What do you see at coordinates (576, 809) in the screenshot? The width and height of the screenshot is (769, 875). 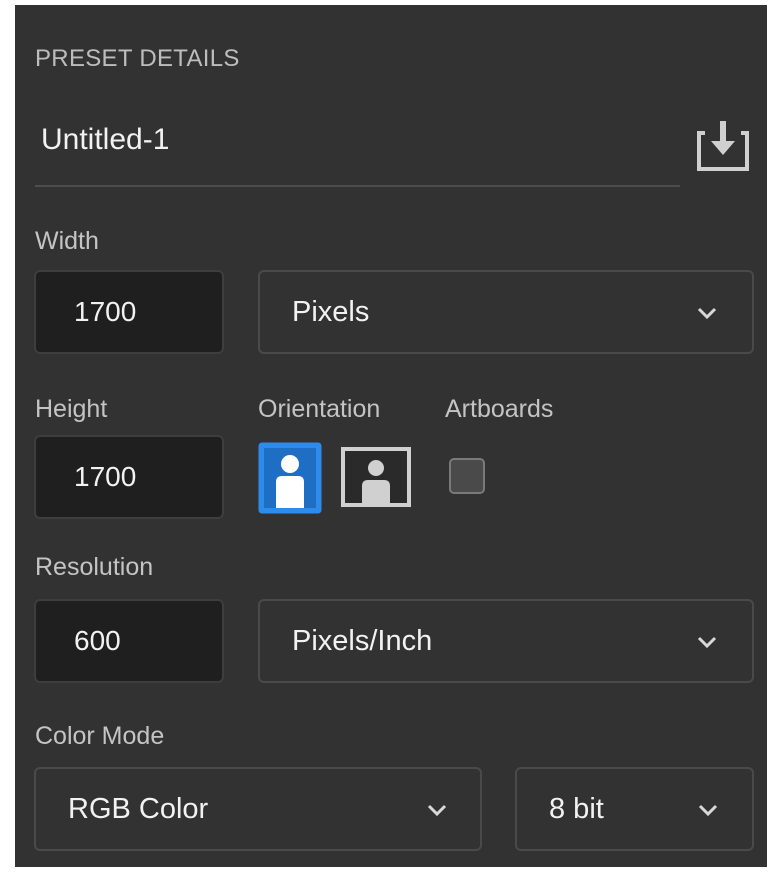 I see `bit-depth-value: 8 bit` at bounding box center [576, 809].